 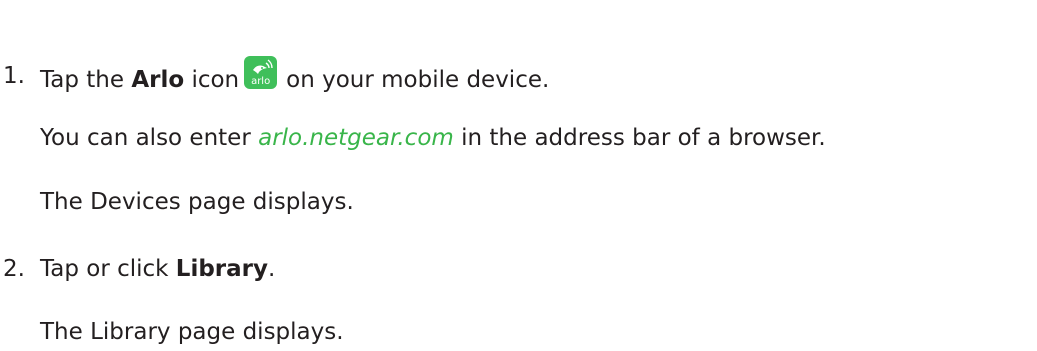 What do you see at coordinates (639, 138) in the screenshot?
I see `step-1-detail-1-after: in the address bar of a browser.` at bounding box center [639, 138].